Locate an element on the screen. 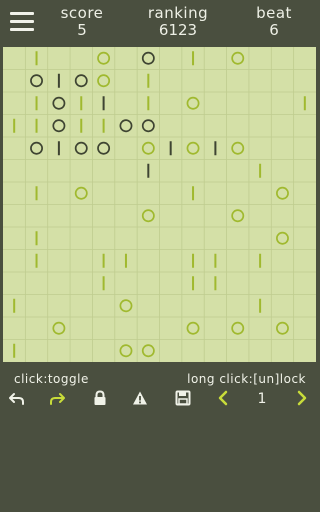 The height and width of the screenshot is (512, 320). score-display: score 5 is located at coordinates (82, 22).